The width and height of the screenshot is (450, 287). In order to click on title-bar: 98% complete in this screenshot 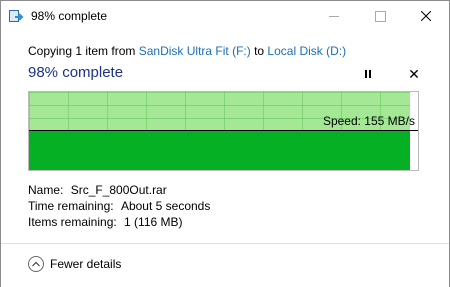, I will do `click(225, 16)`.